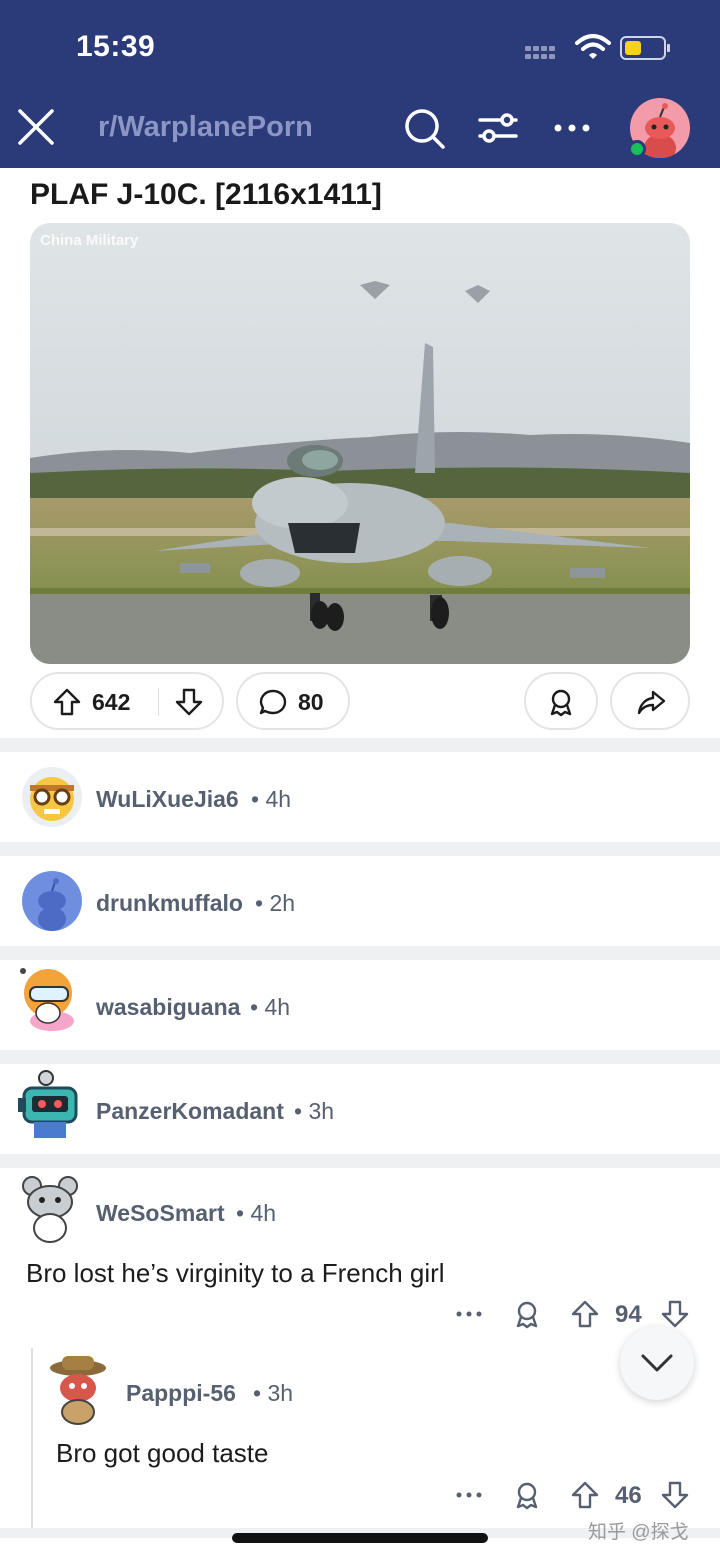  I want to click on battery-icon, so click(645, 48).